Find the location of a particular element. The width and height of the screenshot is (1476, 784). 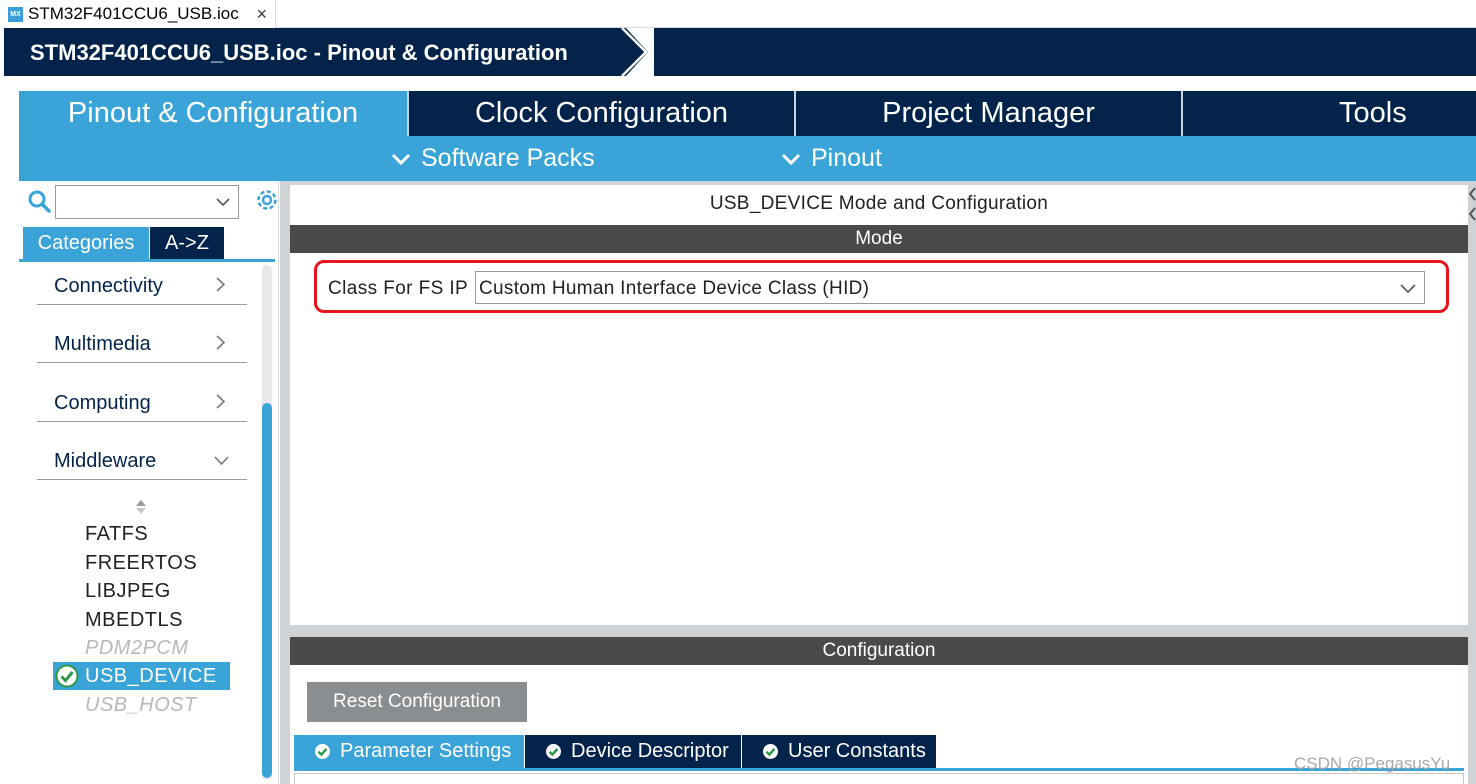

button-label: Reset Configuration is located at coordinates (417, 701).